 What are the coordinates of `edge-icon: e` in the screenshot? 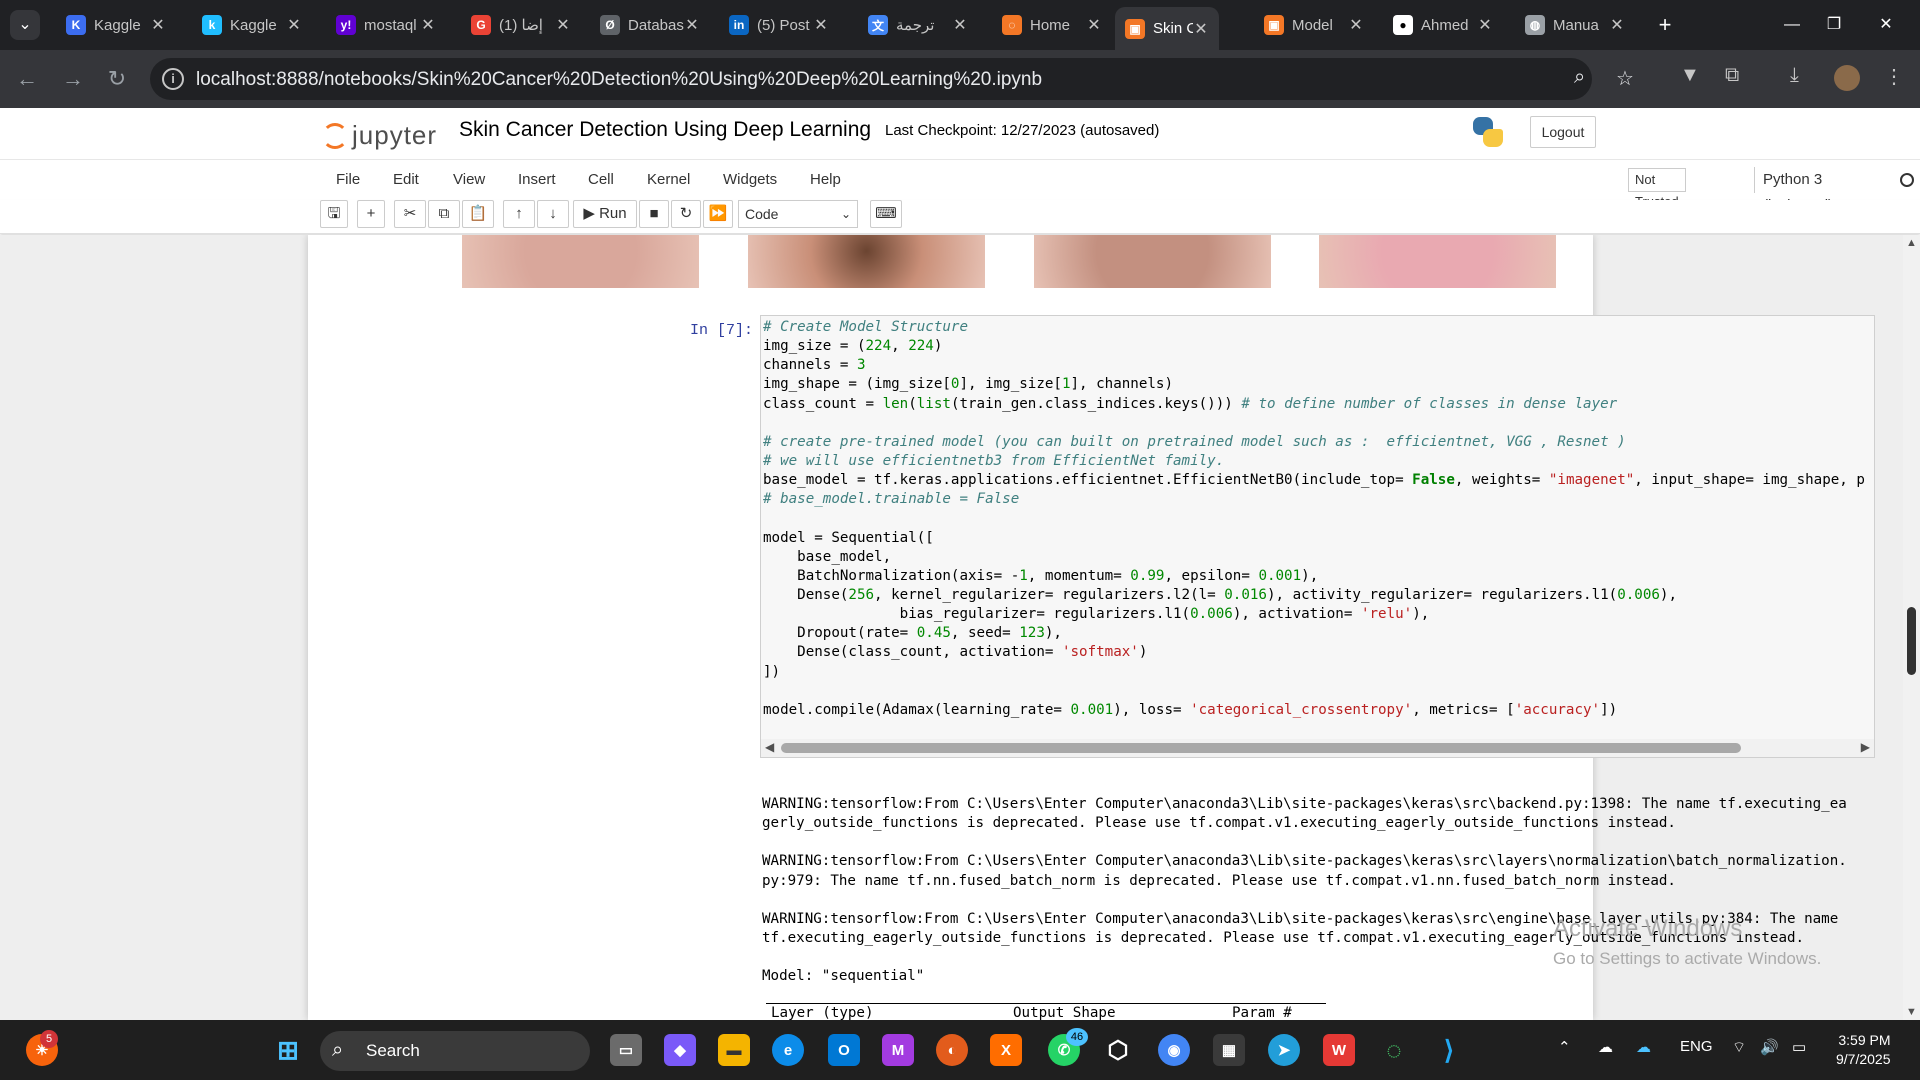 It's located at (788, 1050).